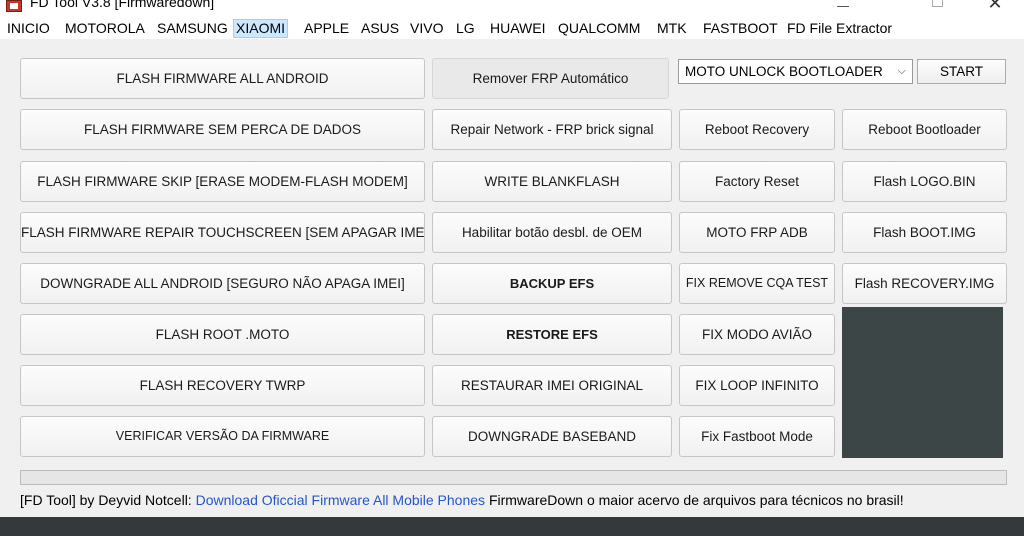 This screenshot has height=536, width=1024. I want to click on title-bar: FD Tool V3.8 [Firmwaredown] ✕, so click(512, 8).